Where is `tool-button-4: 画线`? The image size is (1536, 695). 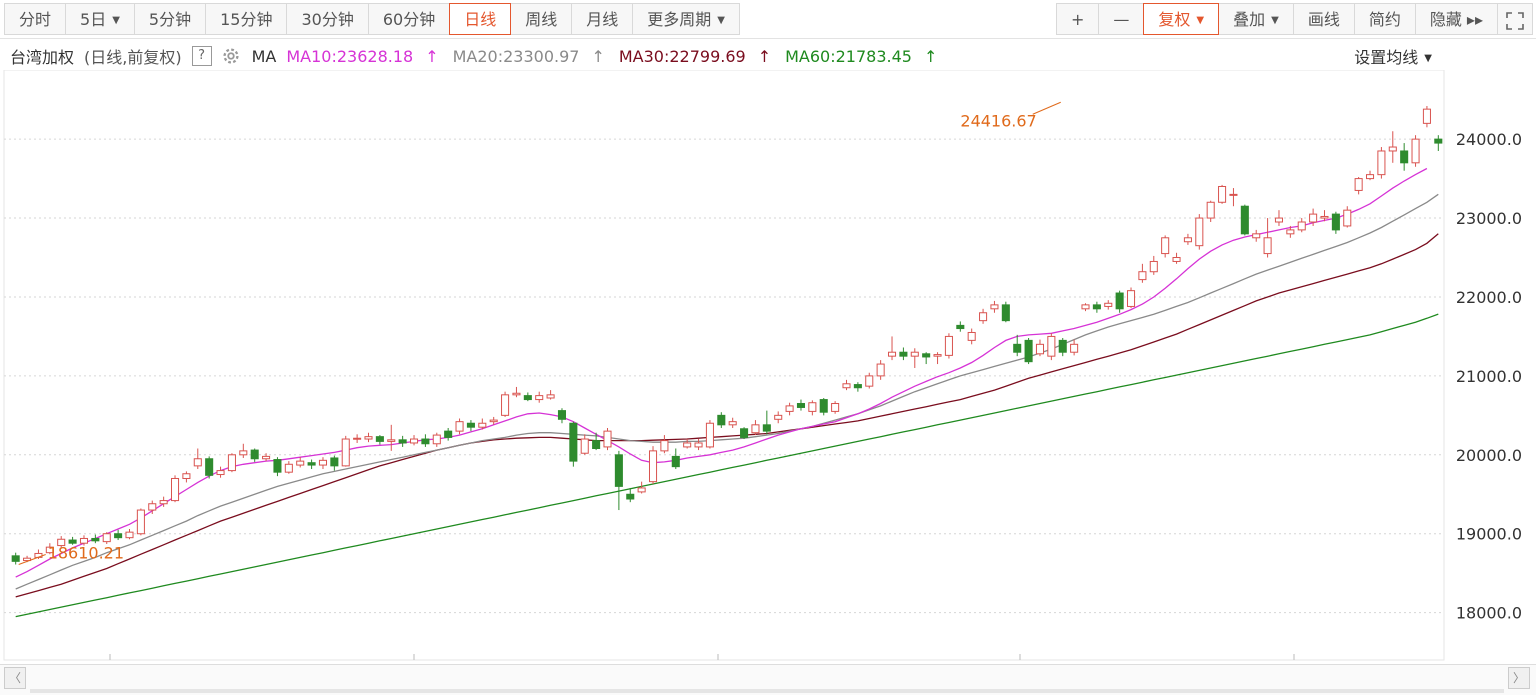 tool-button-4: 画线 is located at coordinates (1323, 19).